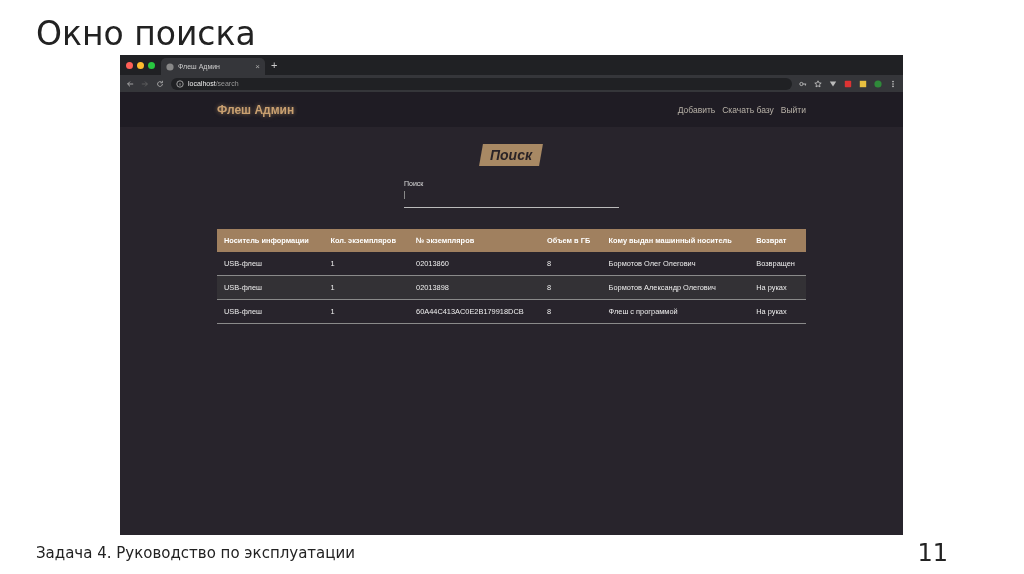  What do you see at coordinates (146, 34) in the screenshot?
I see `slide-title: Окно поиска` at bounding box center [146, 34].